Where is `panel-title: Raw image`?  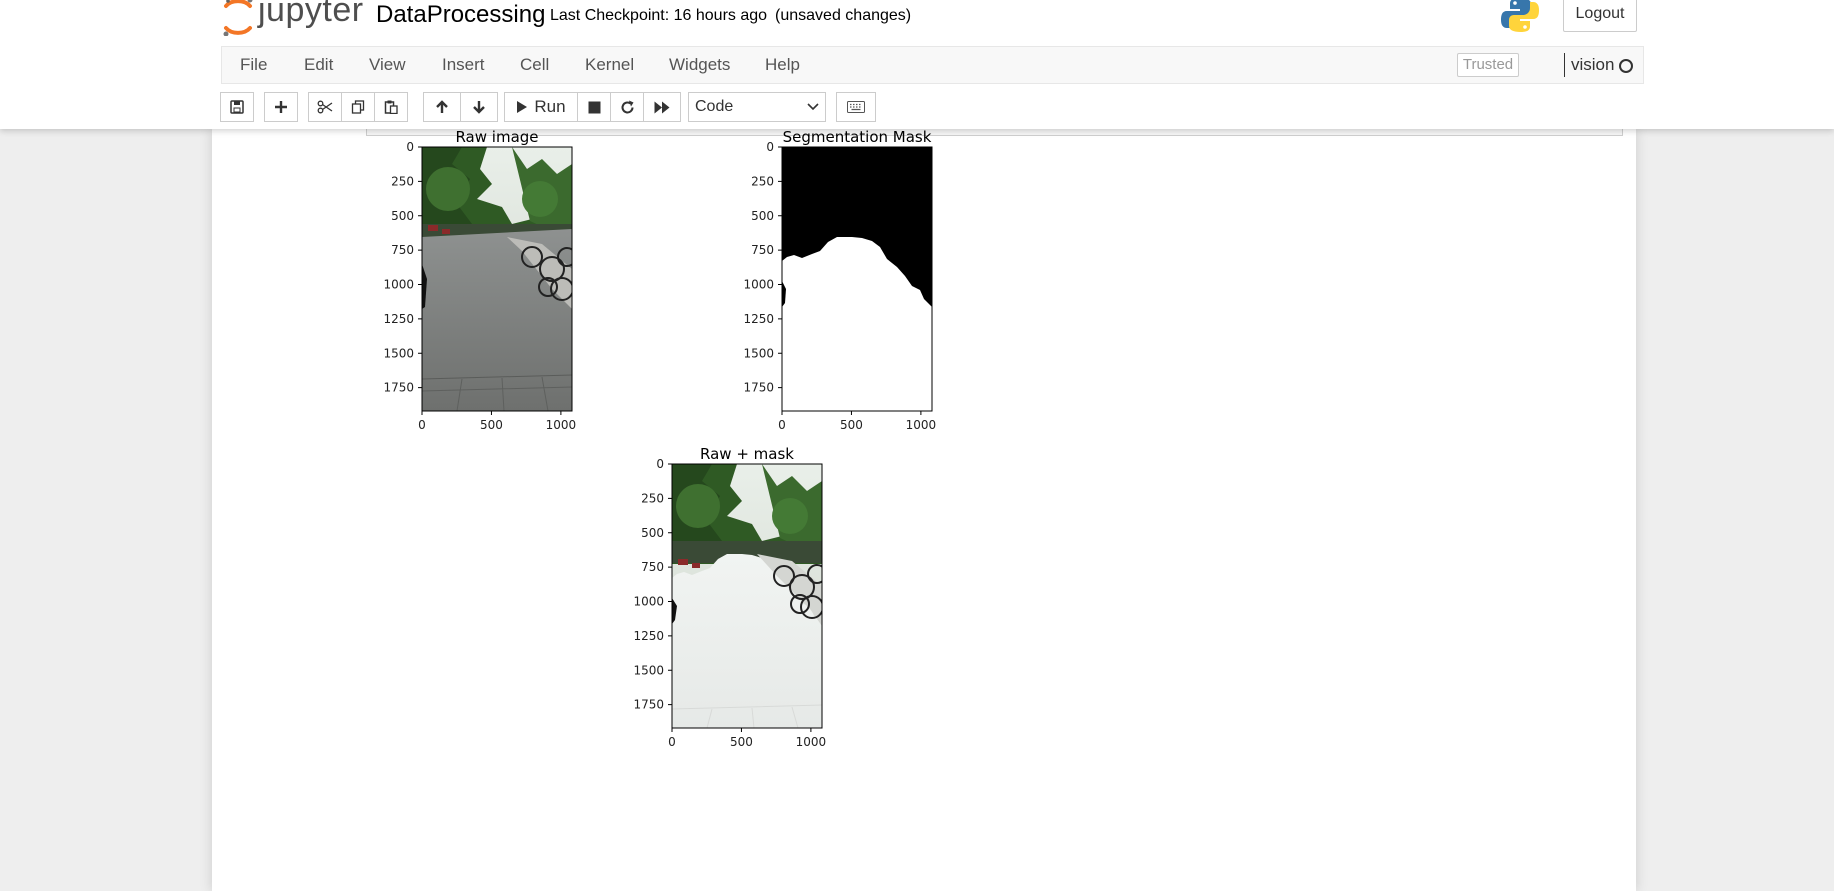
panel-title: Raw image is located at coordinates (496, 137).